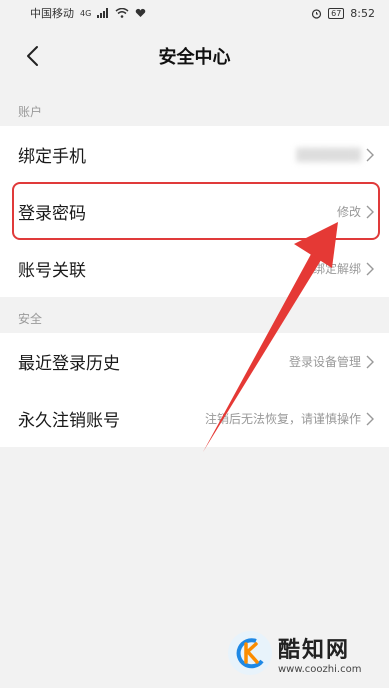  Describe the element at coordinates (250, 653) in the screenshot. I see `coozhi-logo-icon` at that location.